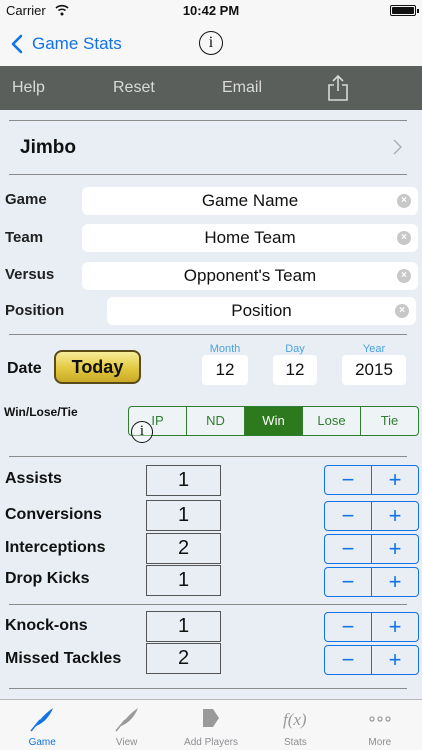  I want to click on result-option-win: Win, so click(273, 421).